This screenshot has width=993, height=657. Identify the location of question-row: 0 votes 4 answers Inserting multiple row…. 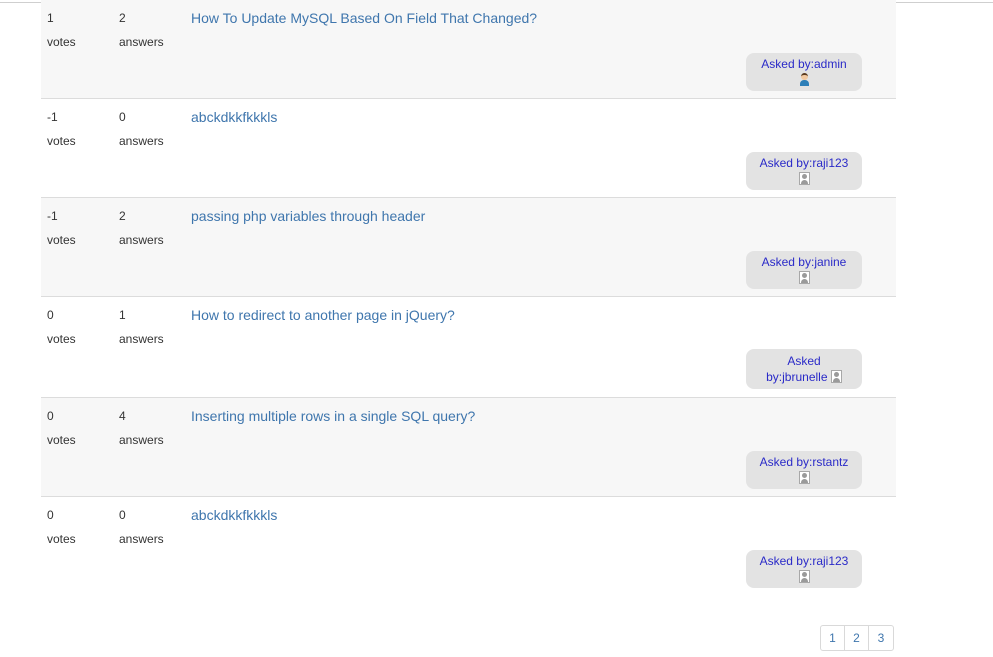
(468, 447).